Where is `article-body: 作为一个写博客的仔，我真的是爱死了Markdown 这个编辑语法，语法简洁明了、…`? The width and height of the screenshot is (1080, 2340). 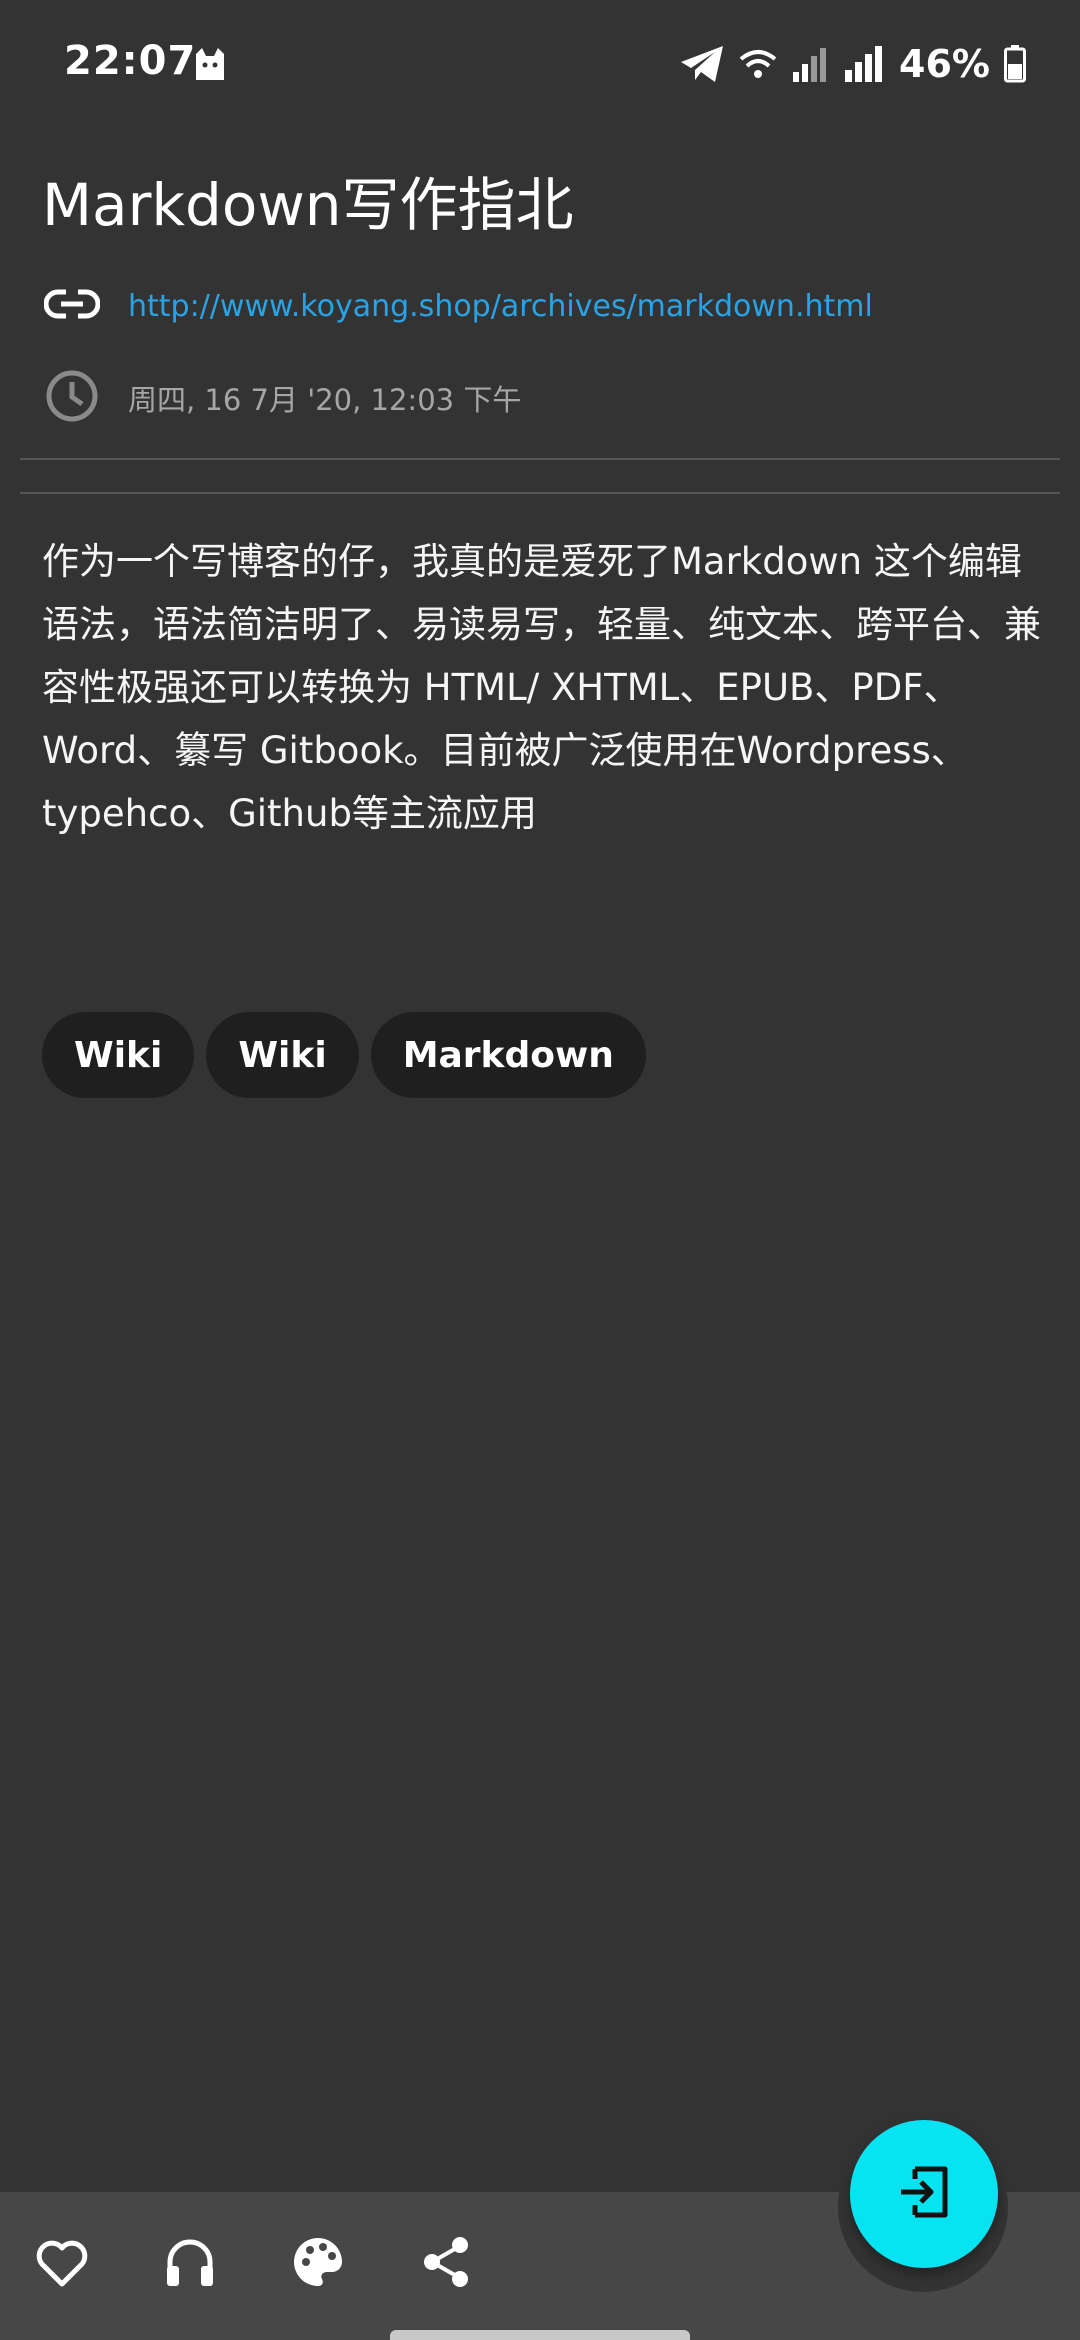 article-body: 作为一个写博客的仔，我真的是爱死了Markdown 这个编辑语法，语法简洁明了、… is located at coordinates (541, 687).